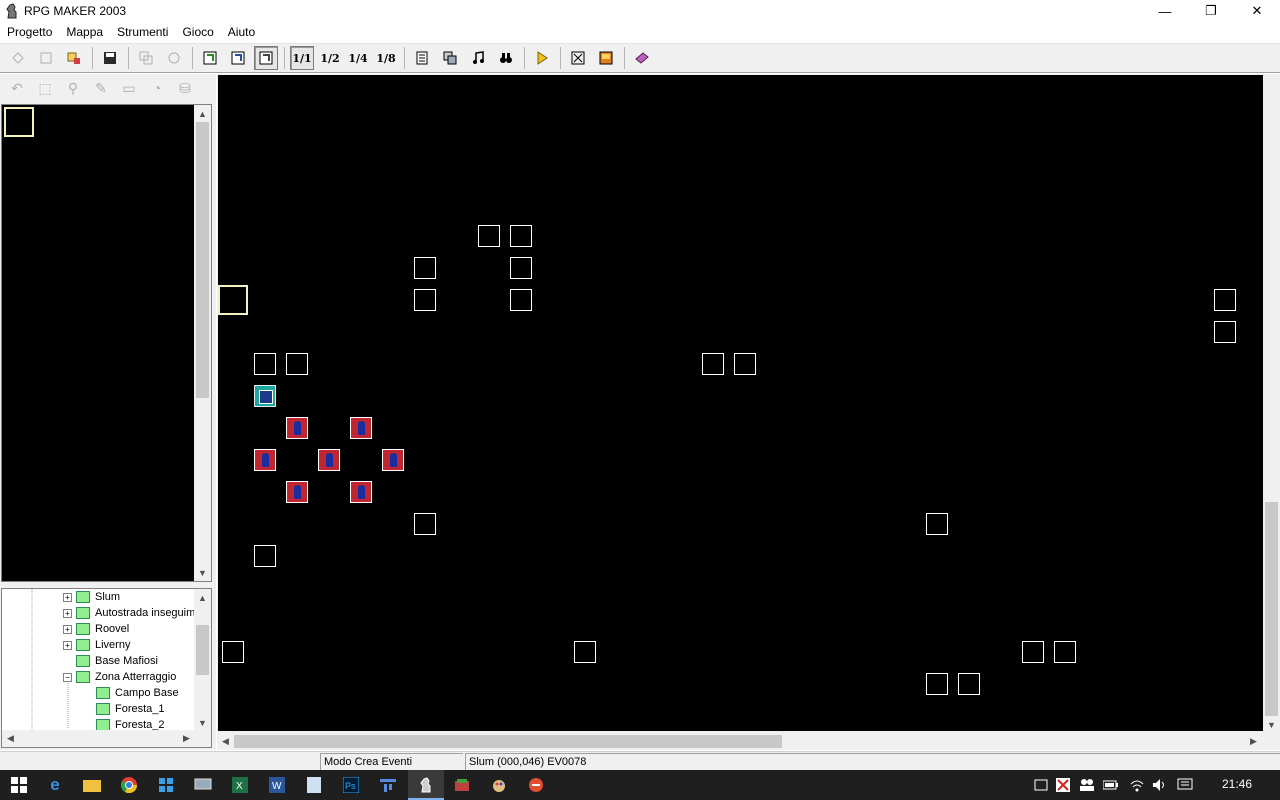 This screenshot has height=800, width=1280. Describe the element at coordinates (142, 32) in the screenshot. I see `menu-strumenti: Strumenti` at that location.